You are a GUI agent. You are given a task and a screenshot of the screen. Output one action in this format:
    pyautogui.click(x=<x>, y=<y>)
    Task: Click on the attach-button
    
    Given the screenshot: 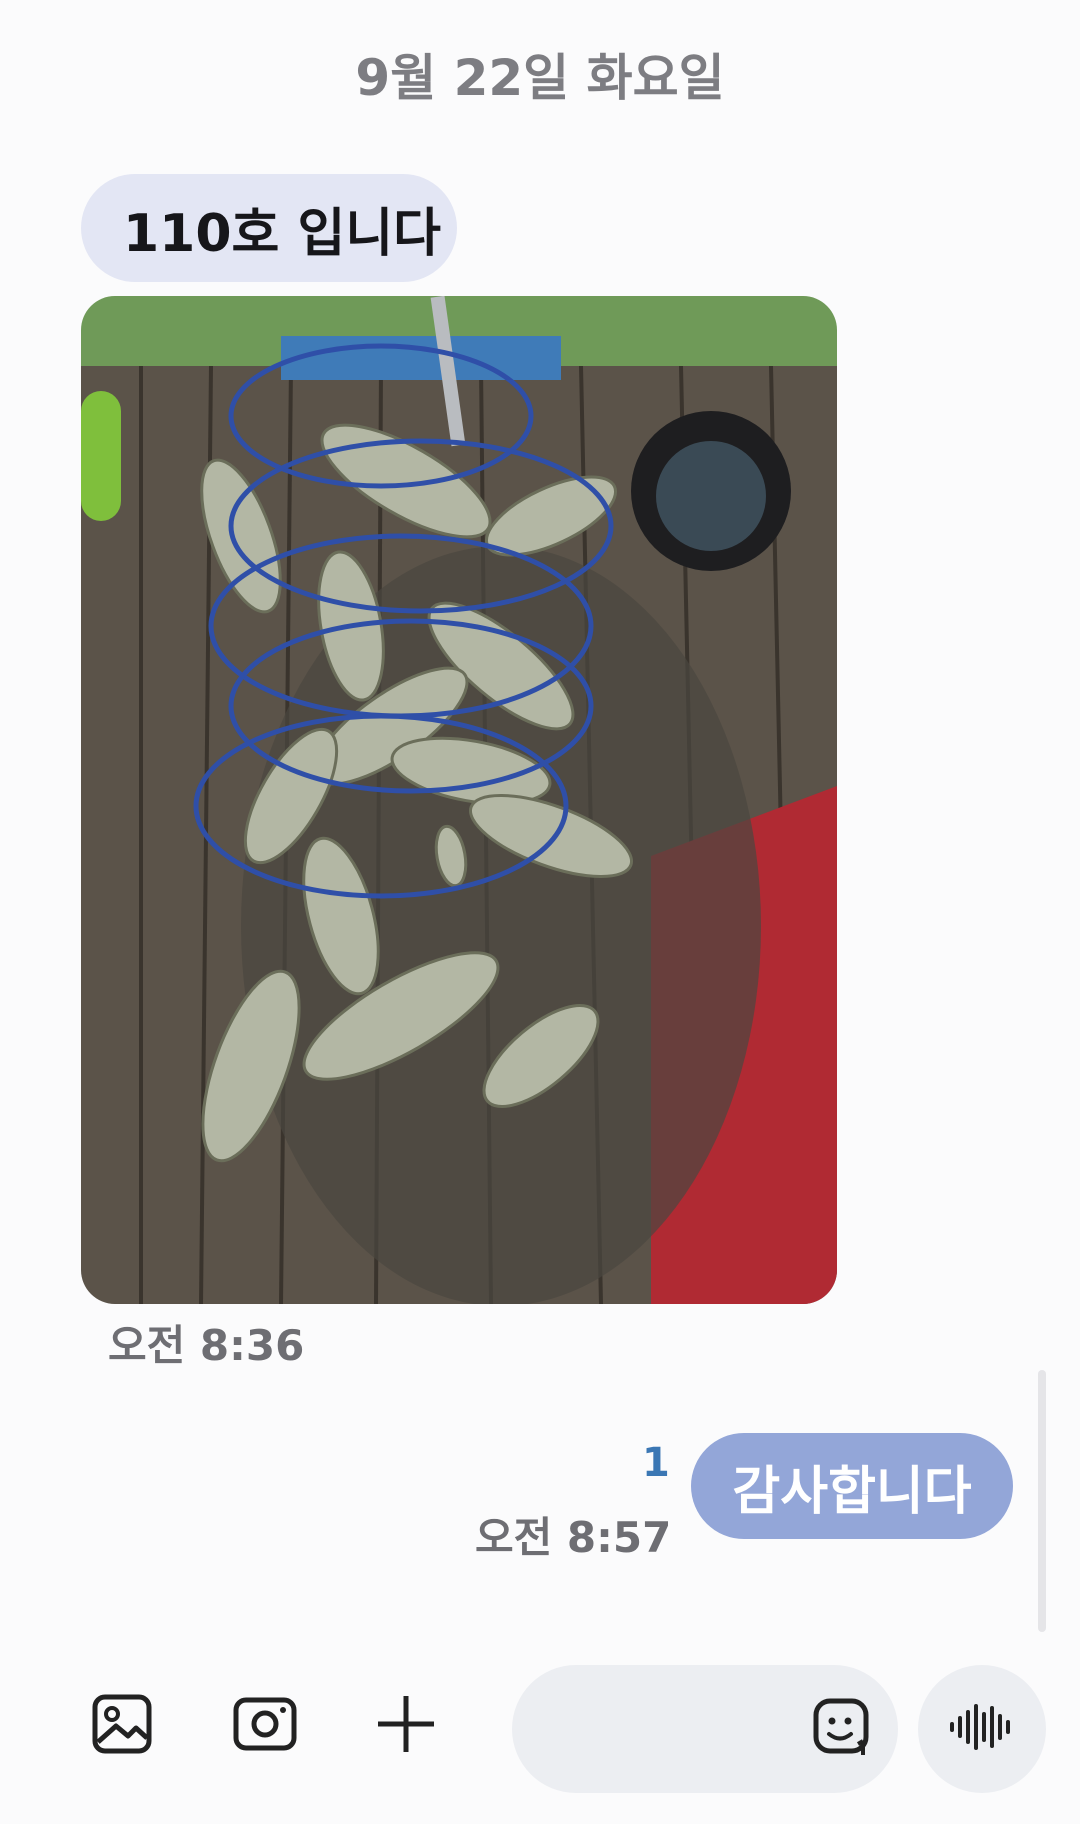 What is the action you would take?
    pyautogui.click(x=406, y=1726)
    